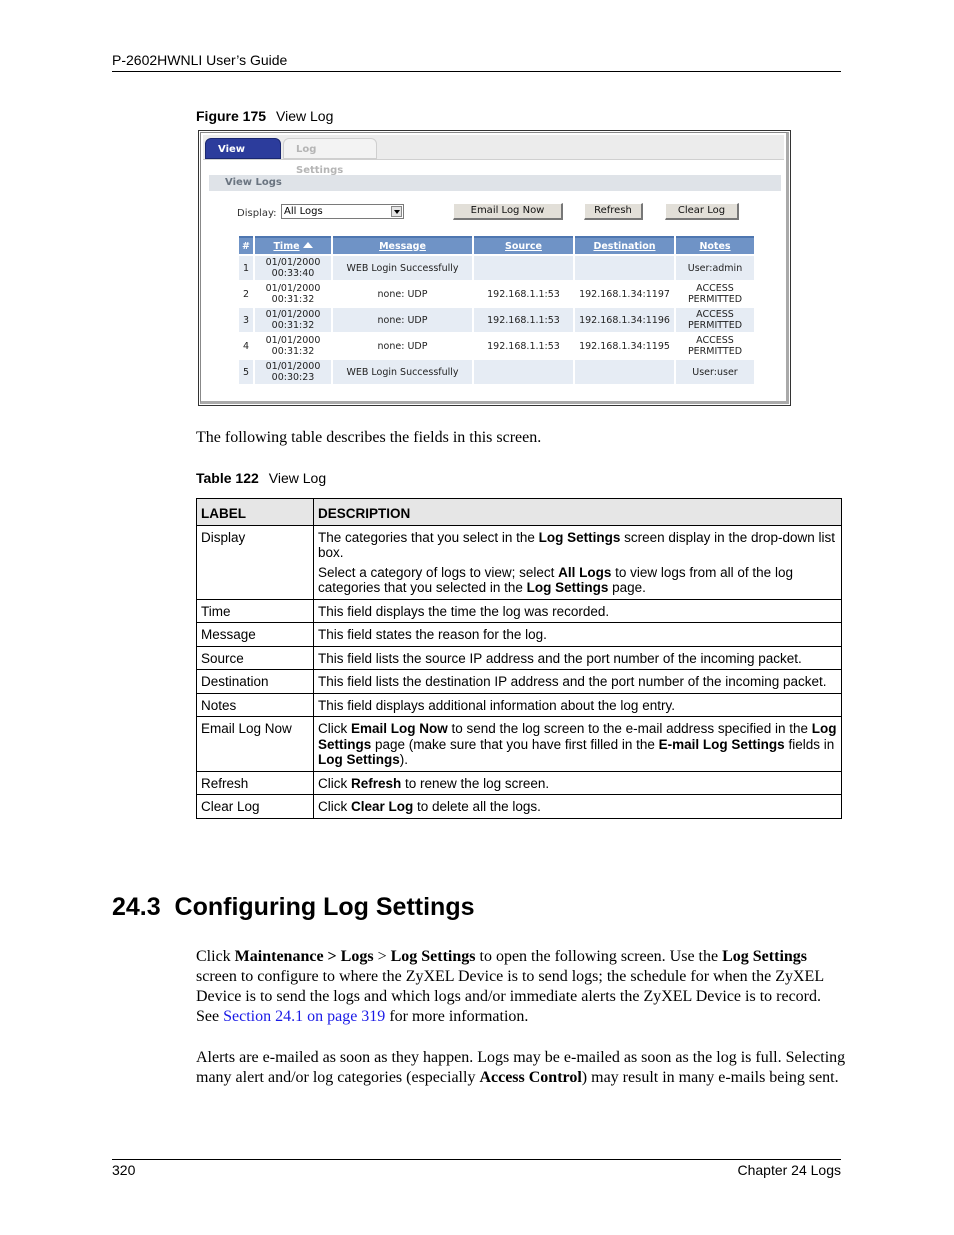 The width and height of the screenshot is (954, 1235). I want to click on clear-log-button: Clear Log, so click(702, 211).